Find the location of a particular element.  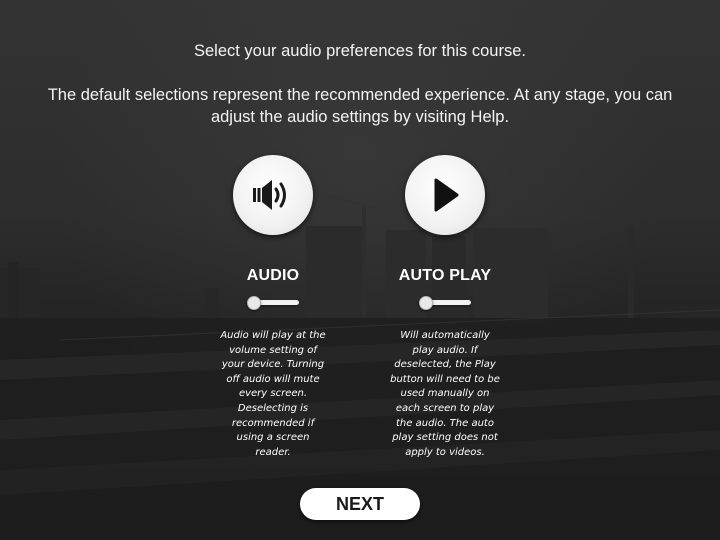

audio-toggle is located at coordinates (273, 303).